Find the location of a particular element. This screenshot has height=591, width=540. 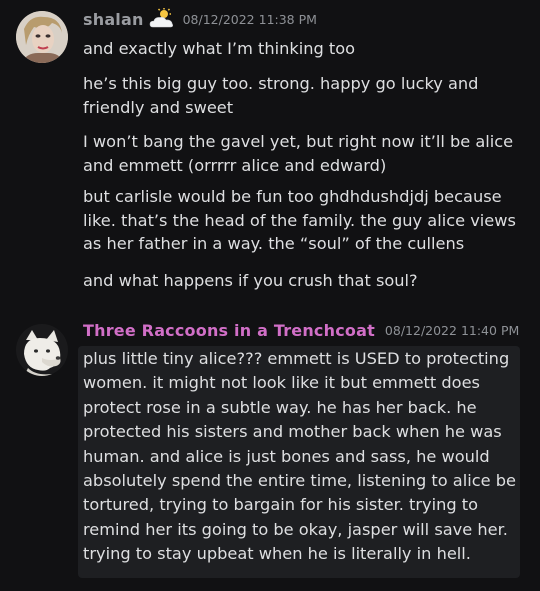

message-line: and exactly what I’m thinking too is located at coordinates (219, 48).